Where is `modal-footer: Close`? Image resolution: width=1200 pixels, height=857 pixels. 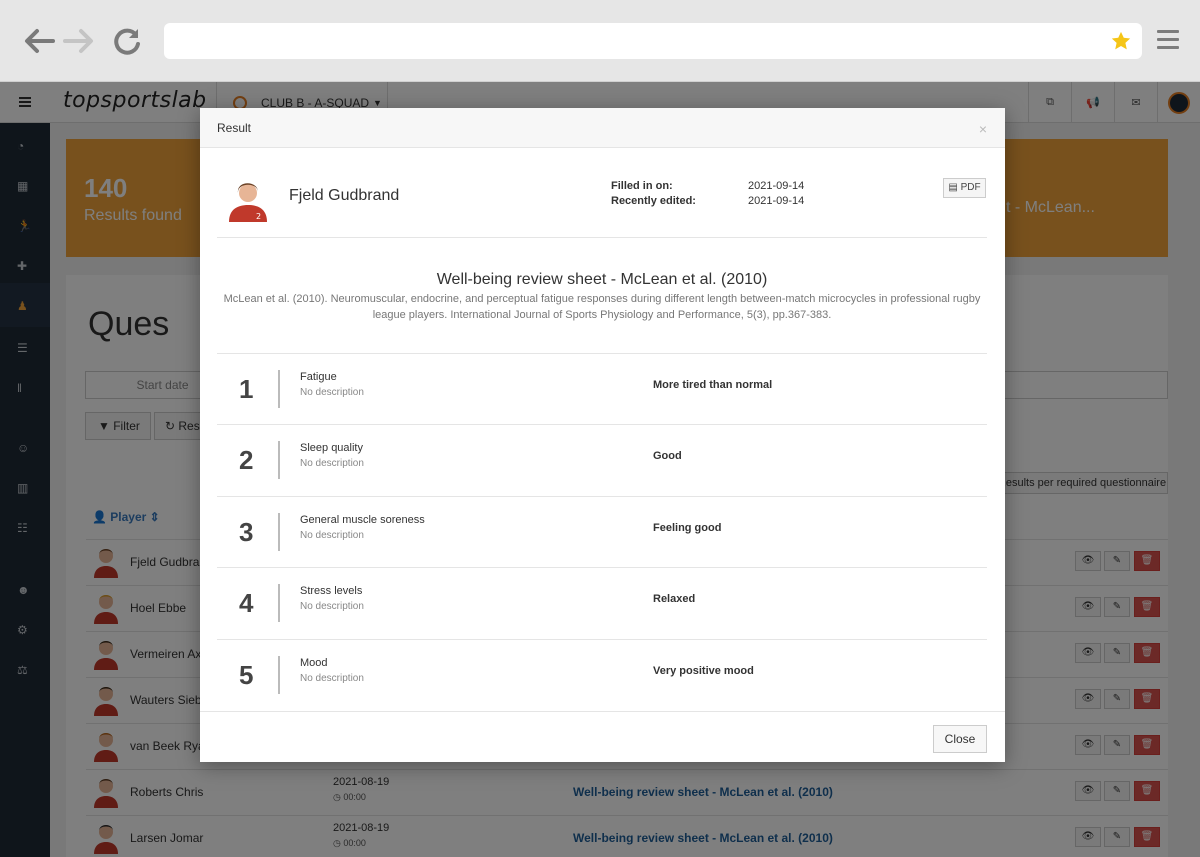 modal-footer: Close is located at coordinates (602, 736).